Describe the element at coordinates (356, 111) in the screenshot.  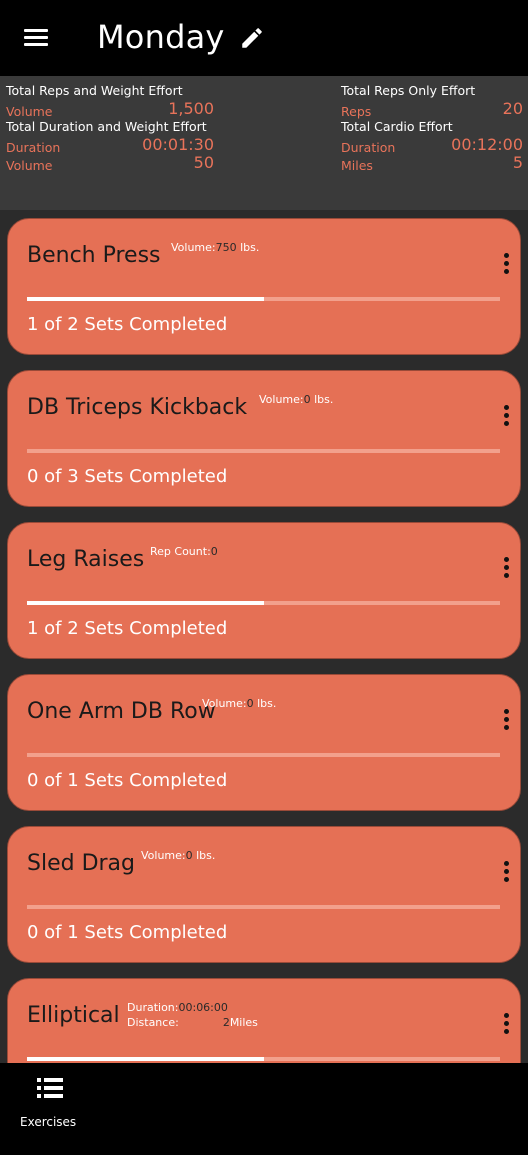
I see `reps-only-label: Reps` at that location.